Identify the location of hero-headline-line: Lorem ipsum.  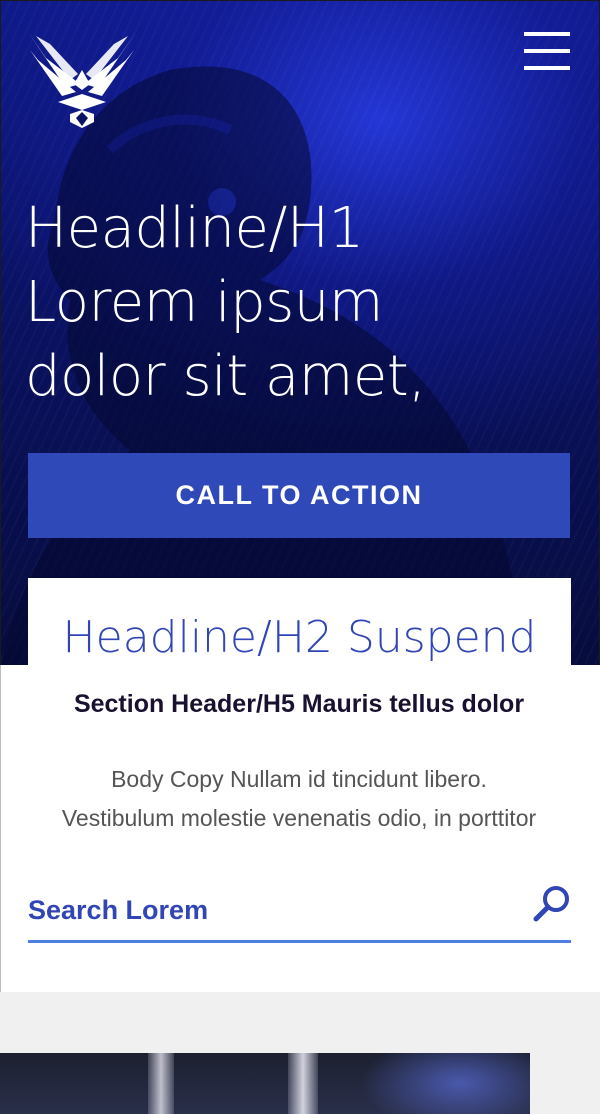
(204, 302).